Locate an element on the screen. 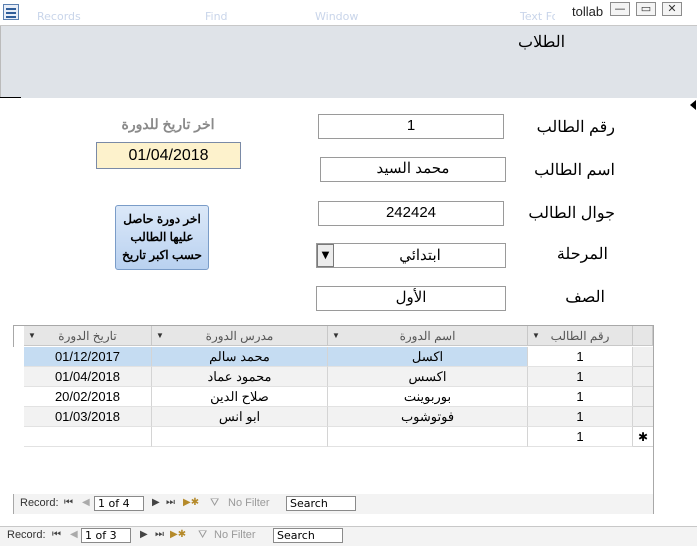 The width and height of the screenshot is (697, 546). main-record-position: 1 of 3 is located at coordinates (106, 535).